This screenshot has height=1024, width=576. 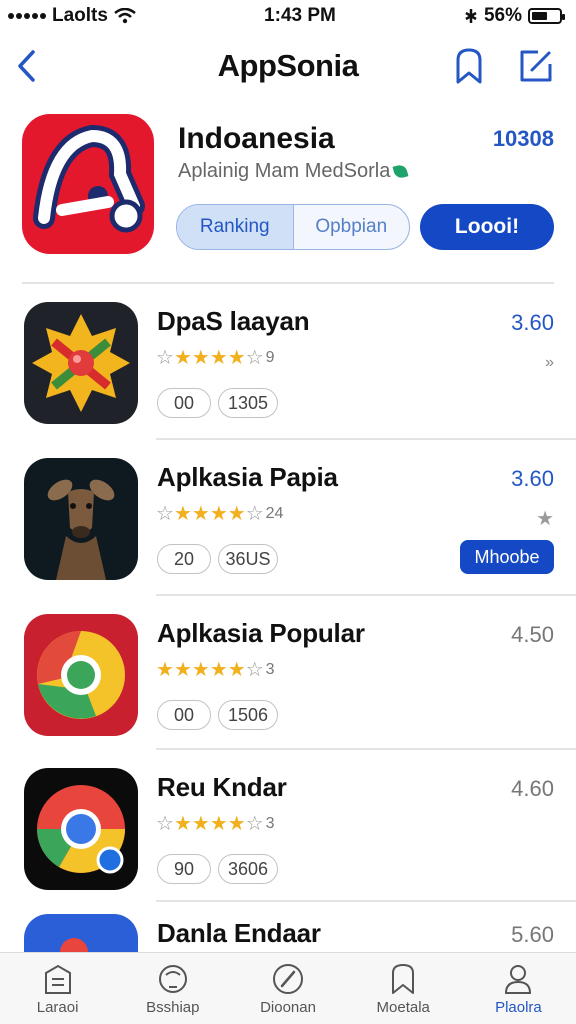 What do you see at coordinates (173, 1007) in the screenshot?
I see `tab-label: Bsshiap` at bounding box center [173, 1007].